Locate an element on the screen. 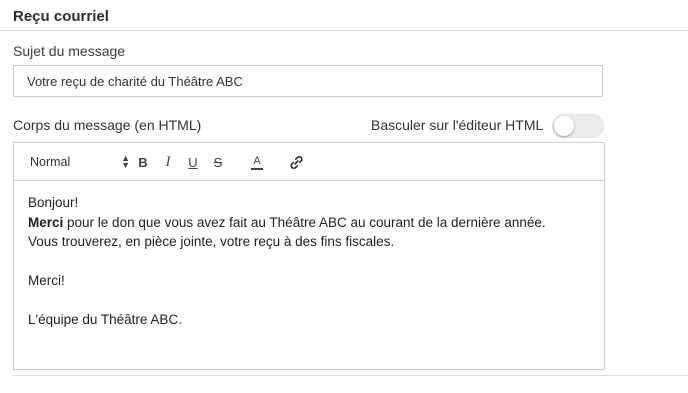 This screenshot has width=688, height=393. html-editor-toggle-label: Basculer sur l'éditeur HTML is located at coordinates (457, 125).